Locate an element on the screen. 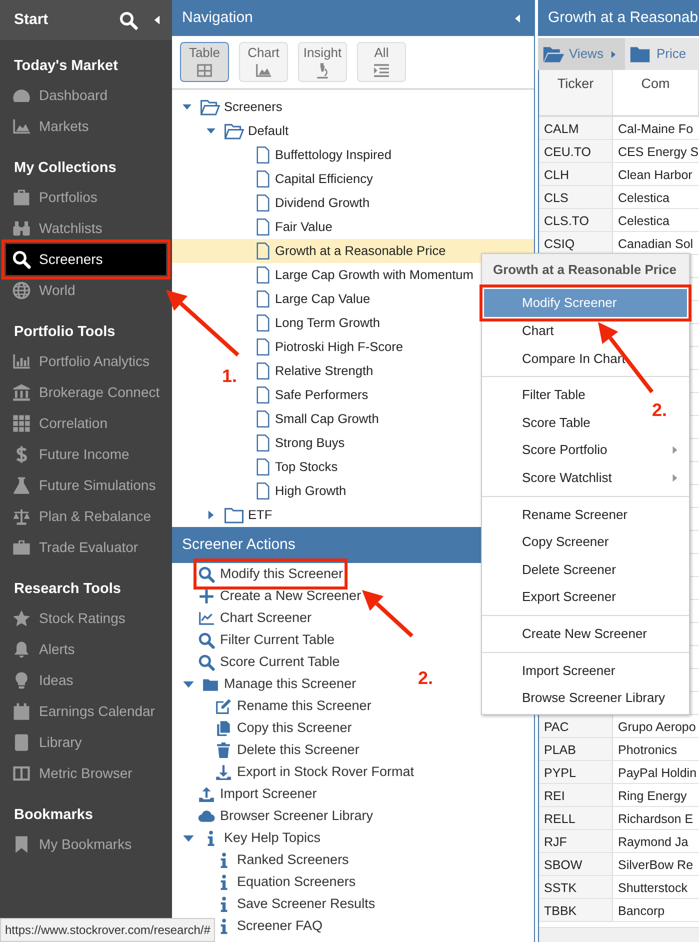 The height and width of the screenshot is (942, 699). action-link: Key Help Topics is located at coordinates (250, 838).